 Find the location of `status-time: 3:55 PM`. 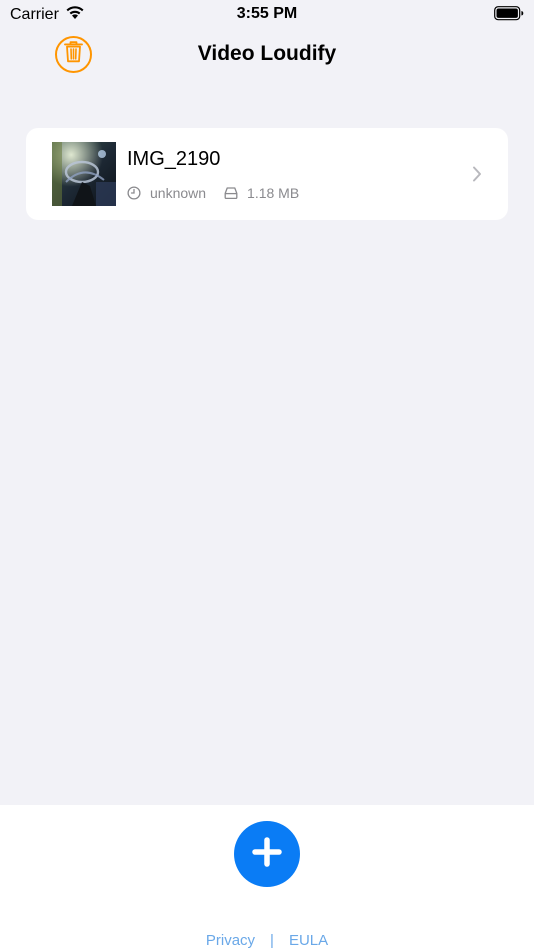

status-time: 3:55 PM is located at coordinates (267, 13).